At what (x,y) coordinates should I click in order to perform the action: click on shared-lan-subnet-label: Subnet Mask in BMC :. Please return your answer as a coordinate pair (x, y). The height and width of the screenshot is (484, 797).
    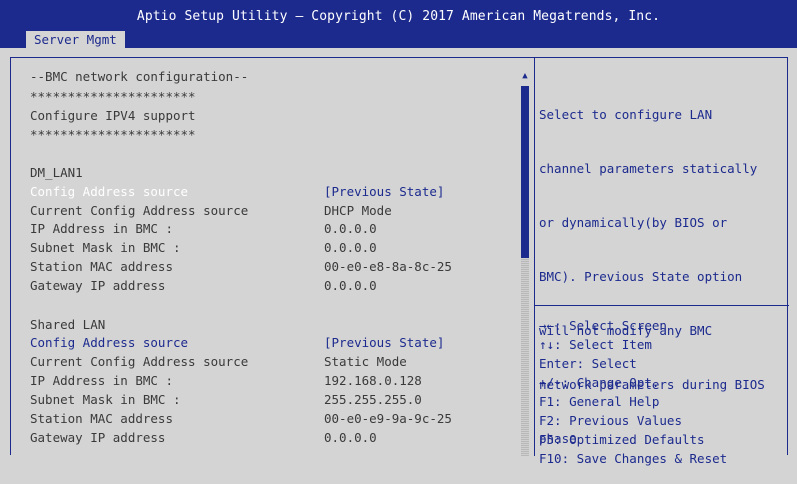
    Looking at the image, I should click on (105, 399).